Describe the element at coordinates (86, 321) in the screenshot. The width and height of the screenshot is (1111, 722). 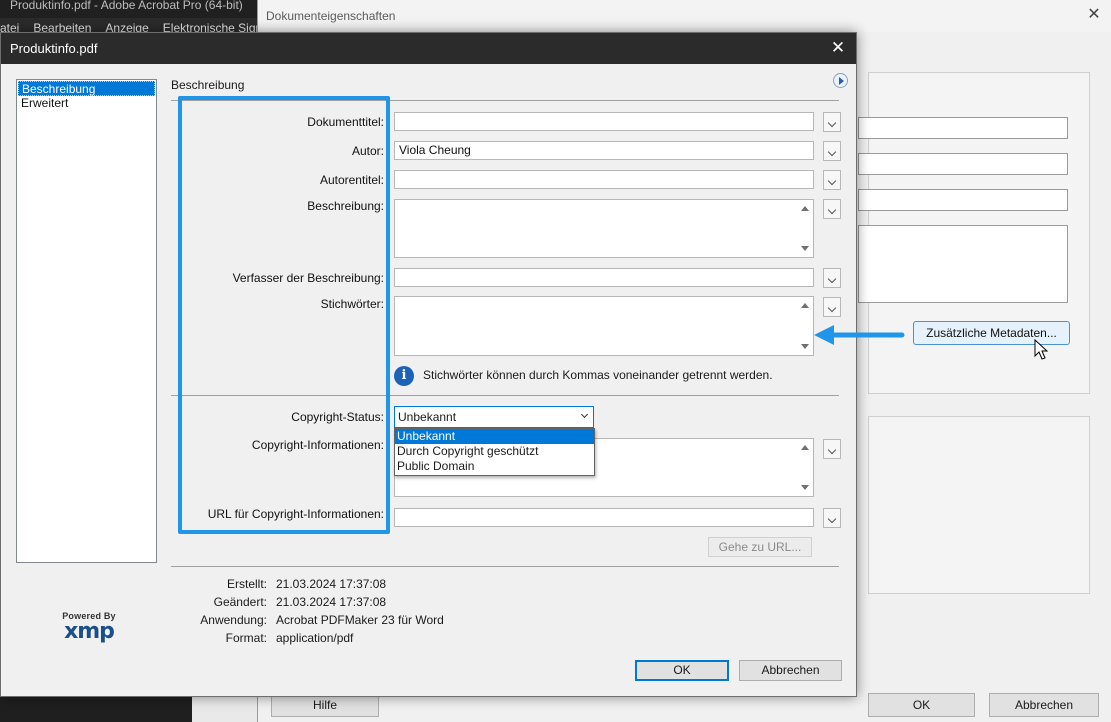
I see `dialog-nav-list: Beschreibung Erweitert` at that location.